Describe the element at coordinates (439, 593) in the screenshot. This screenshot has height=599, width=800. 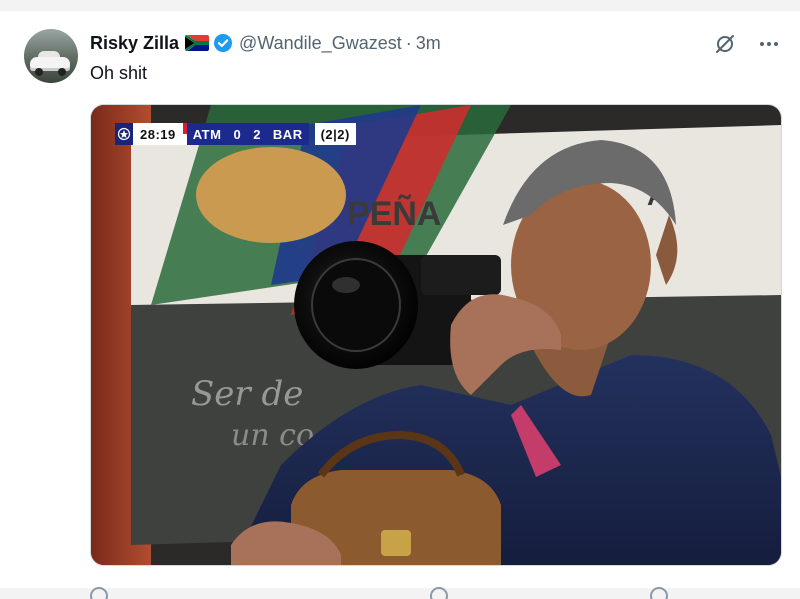
I see `like-icon` at that location.